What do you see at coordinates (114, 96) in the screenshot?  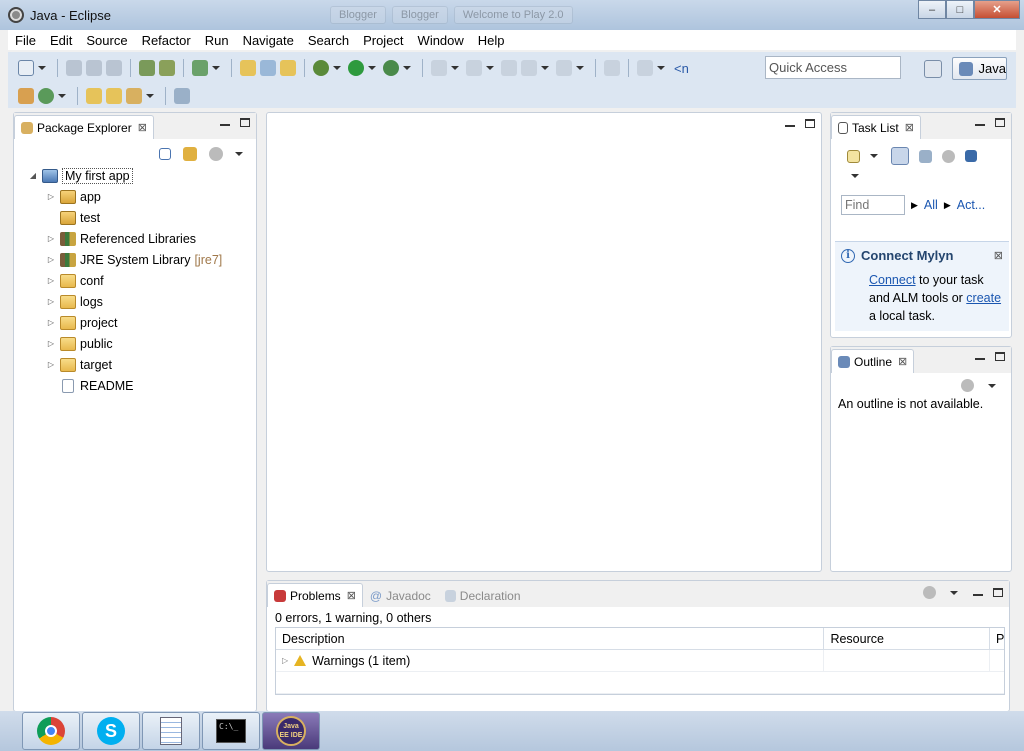 I see `open-resource-icon` at bounding box center [114, 96].